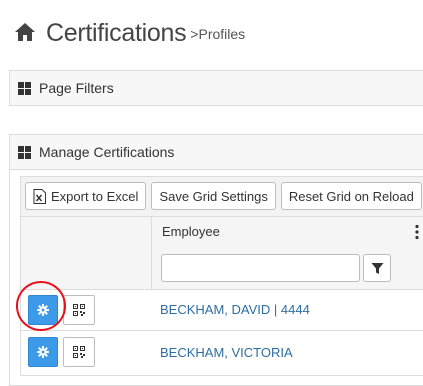 This screenshot has width=423, height=386. I want to click on save-grid-settings-button: Save Grid Settings, so click(213, 196).